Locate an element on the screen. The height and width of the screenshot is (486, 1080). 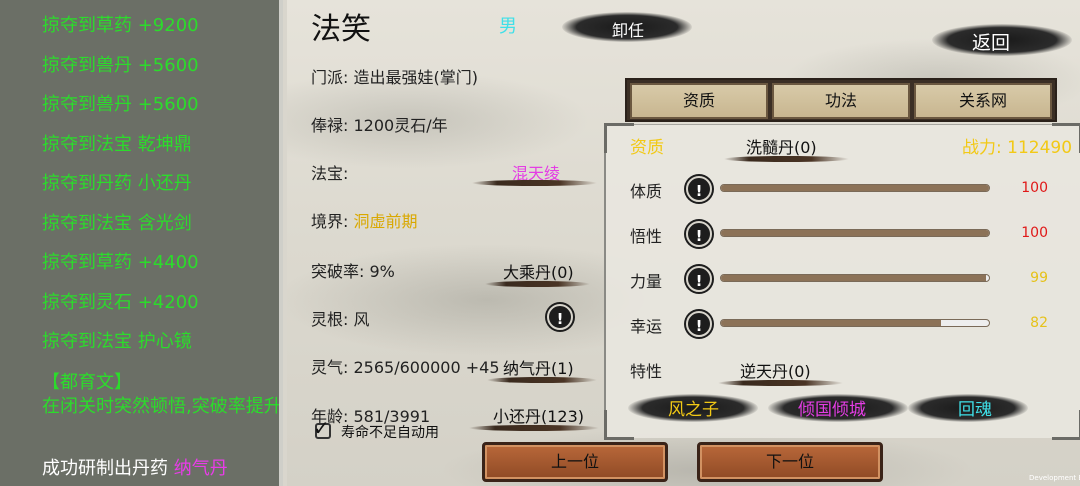
log-event-desc: 在闭关时突然顿悟,突破率提升 is located at coordinates (162, 406).